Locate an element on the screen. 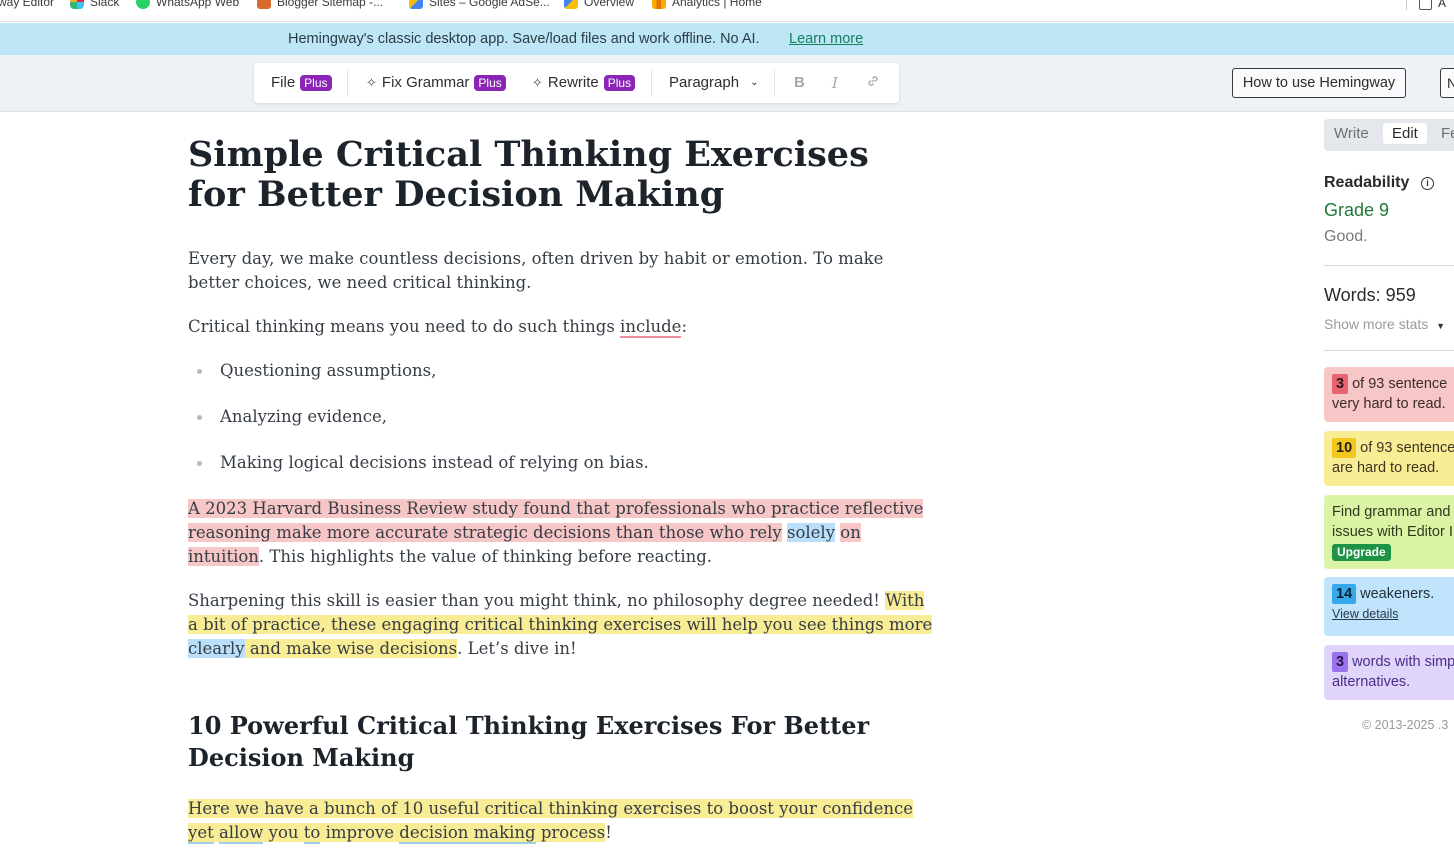 Image resolution: width=1454 pixels, height=853 pixels. bookmark-analytics: Analytics | Home is located at coordinates (707, 4).